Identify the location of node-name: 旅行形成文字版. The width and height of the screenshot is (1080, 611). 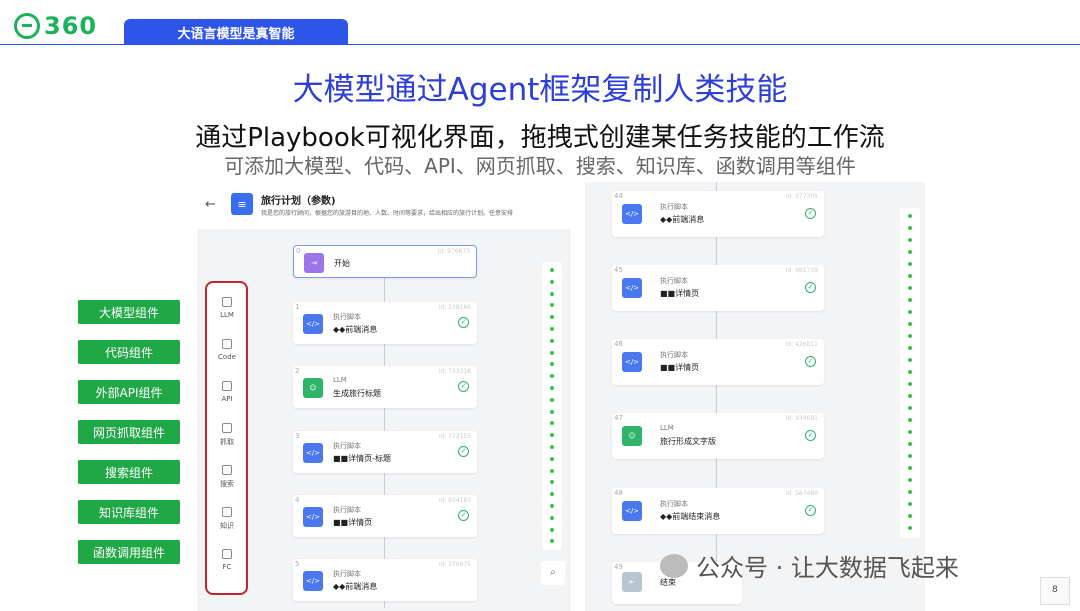
(688, 441).